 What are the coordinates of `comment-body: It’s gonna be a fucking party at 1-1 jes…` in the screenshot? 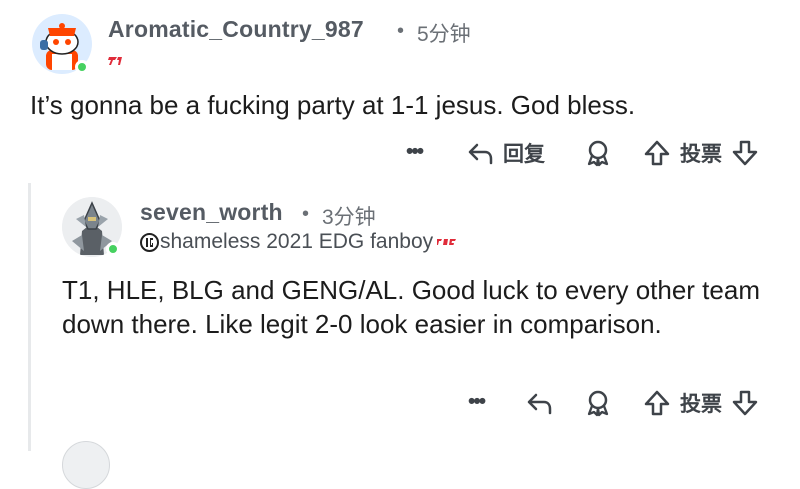 It's located at (333, 105).